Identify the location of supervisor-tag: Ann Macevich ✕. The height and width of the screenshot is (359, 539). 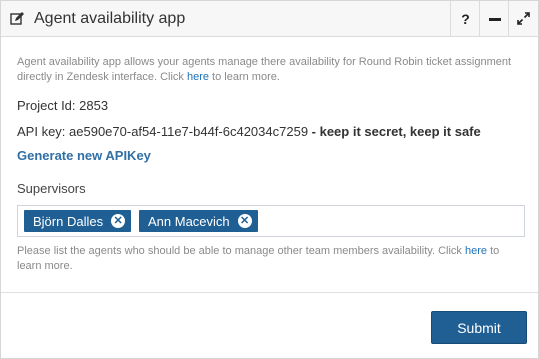
(198, 221).